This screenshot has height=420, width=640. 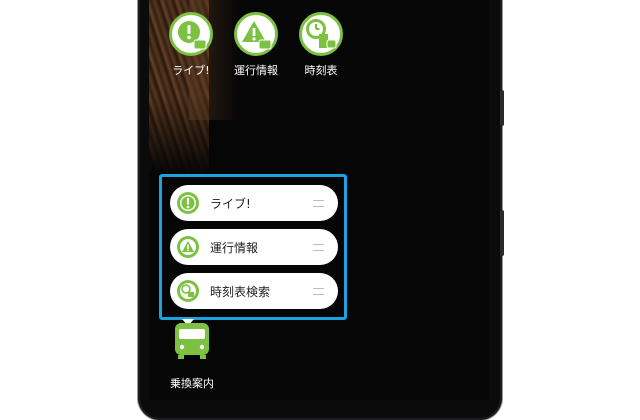 I want to click on shortcut-live-label: ライブ!, so click(x=230, y=204).